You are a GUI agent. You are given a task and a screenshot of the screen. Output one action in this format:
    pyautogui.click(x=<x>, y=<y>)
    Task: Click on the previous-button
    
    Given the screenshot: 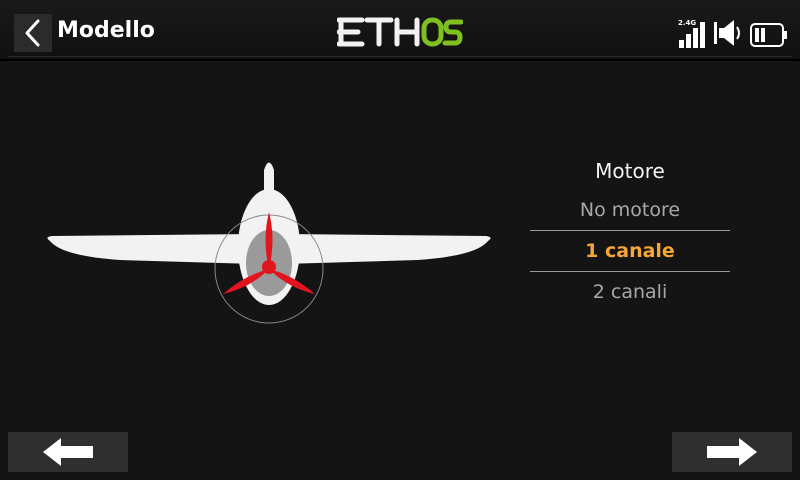 What is the action you would take?
    pyautogui.click(x=68, y=452)
    